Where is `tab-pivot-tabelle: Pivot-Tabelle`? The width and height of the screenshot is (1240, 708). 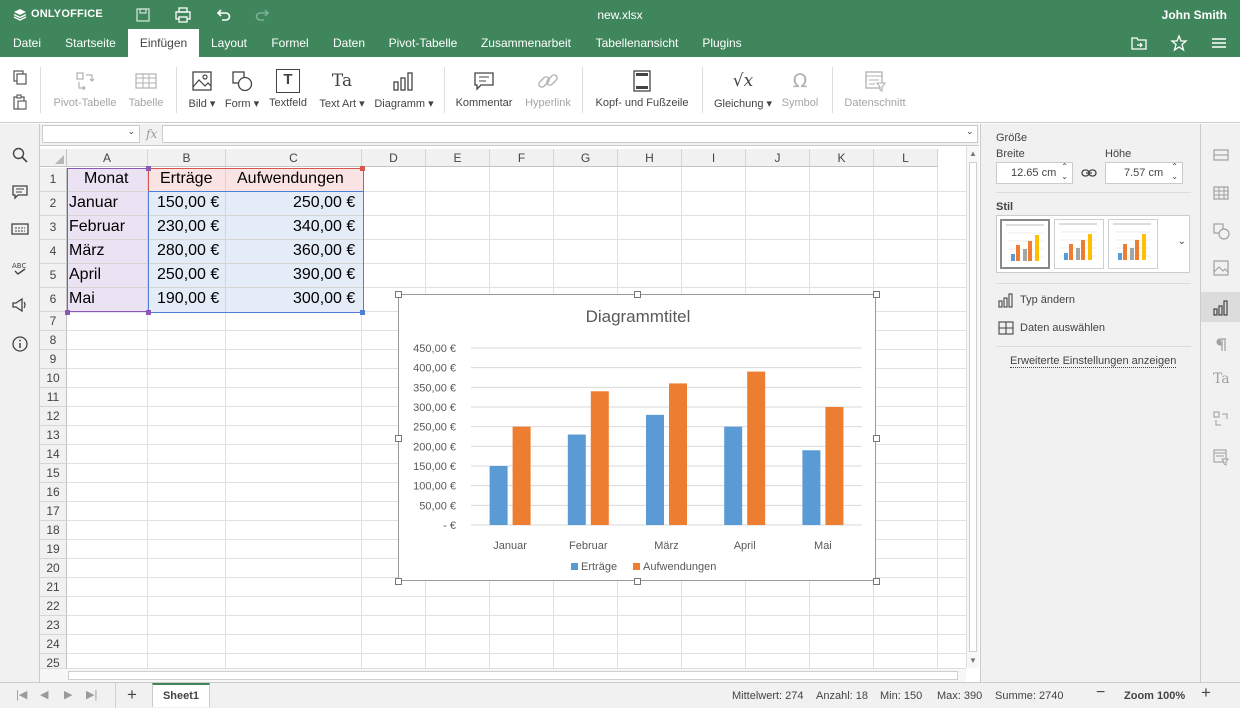
tab-pivot-tabelle: Pivot-Tabelle is located at coordinates (423, 43).